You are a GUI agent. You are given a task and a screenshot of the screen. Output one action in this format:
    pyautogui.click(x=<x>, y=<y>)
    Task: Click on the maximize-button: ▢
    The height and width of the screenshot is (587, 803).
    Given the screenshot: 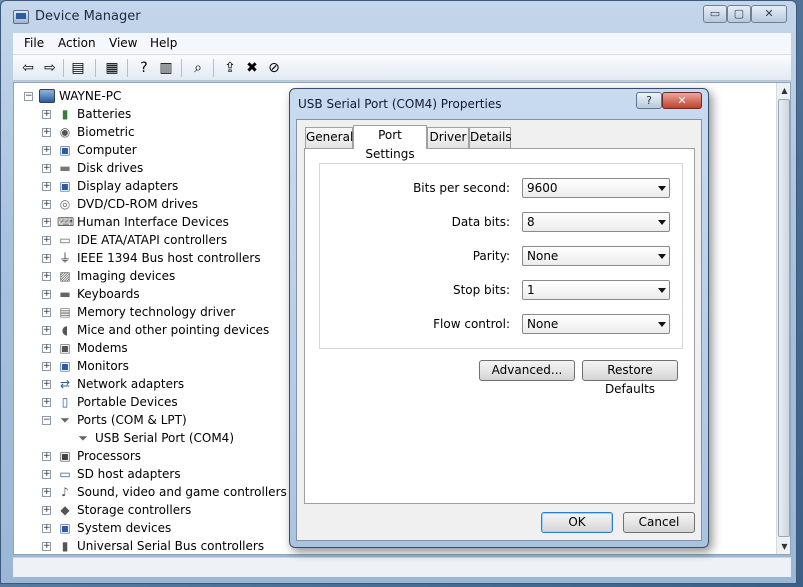 What is the action you would take?
    pyautogui.click(x=739, y=14)
    